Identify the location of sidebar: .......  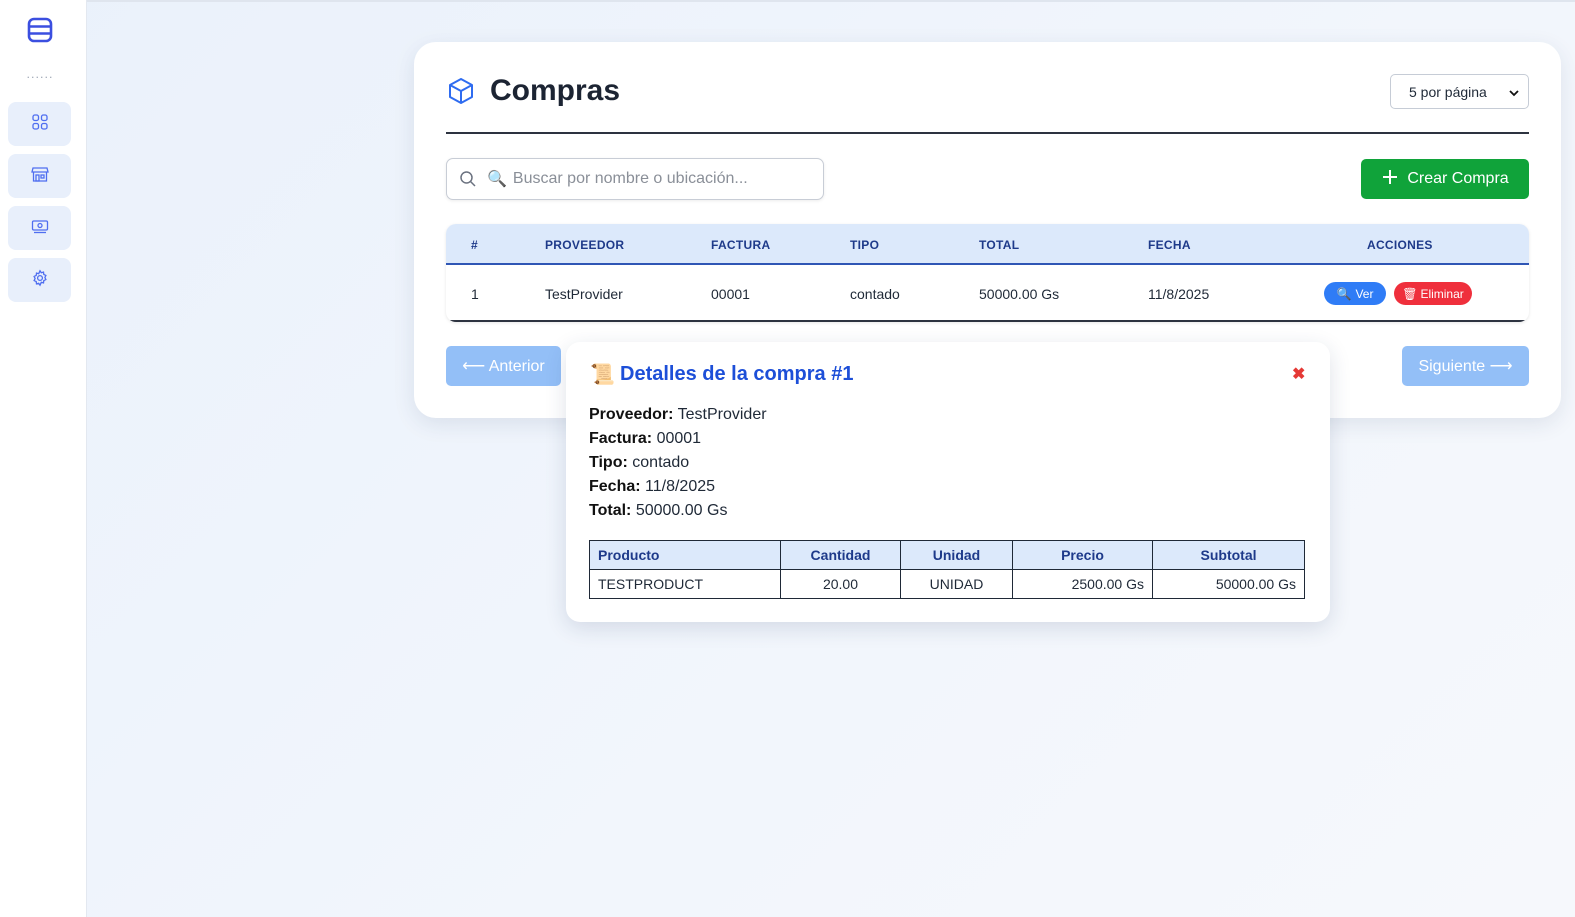
(43, 458).